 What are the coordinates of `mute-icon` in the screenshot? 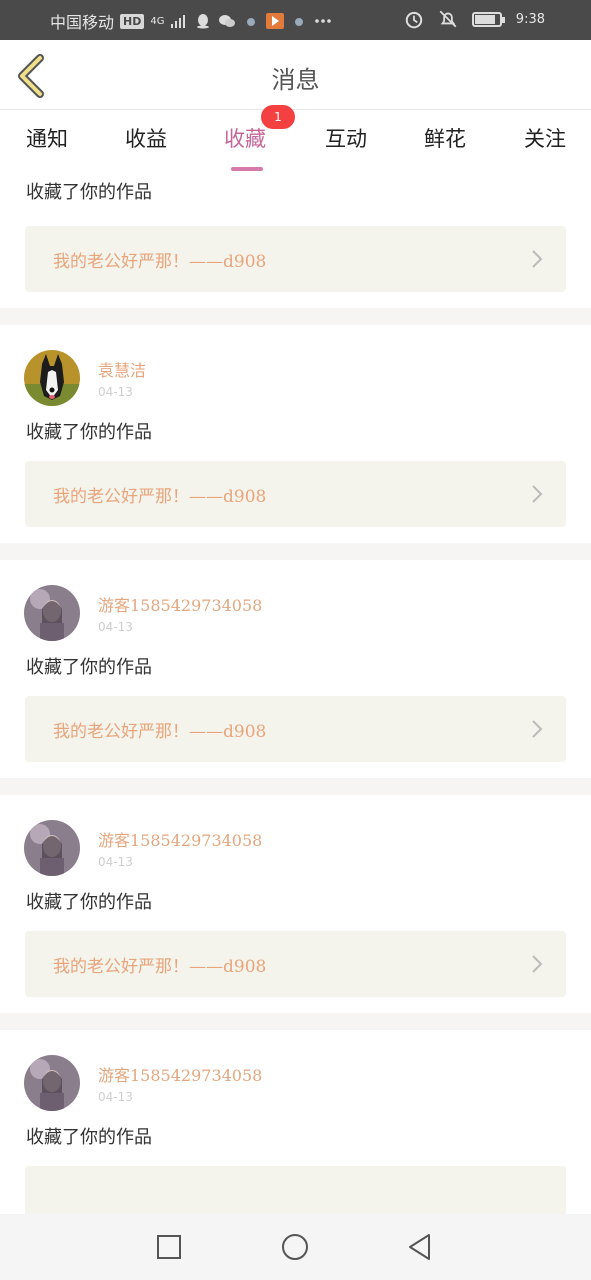 It's located at (448, 19).